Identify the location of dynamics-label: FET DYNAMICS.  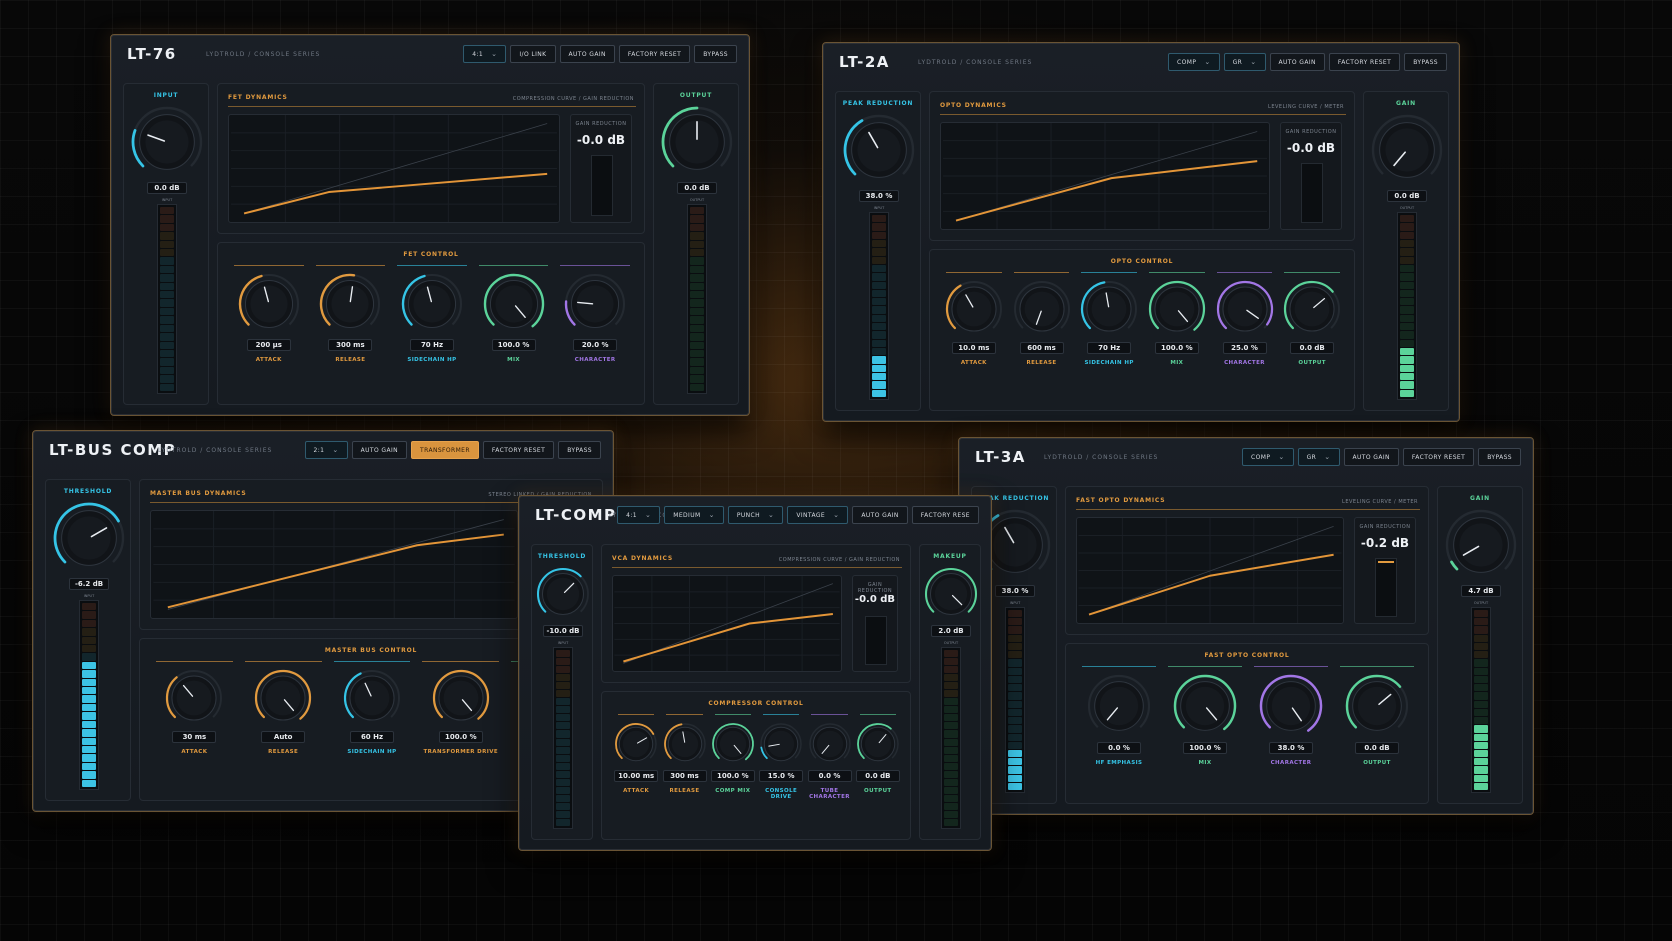
(258, 97).